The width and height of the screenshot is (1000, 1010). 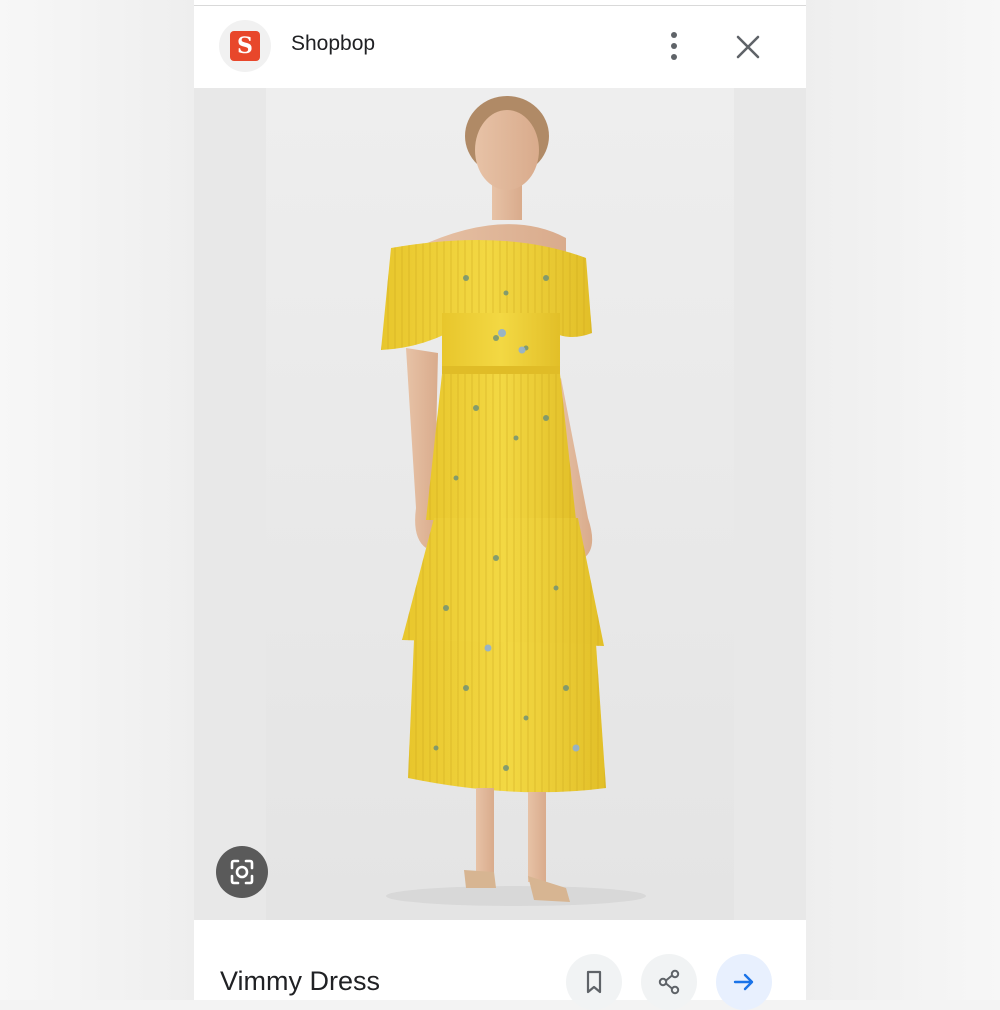 I want to click on lens-search-button, so click(x=242, y=872).